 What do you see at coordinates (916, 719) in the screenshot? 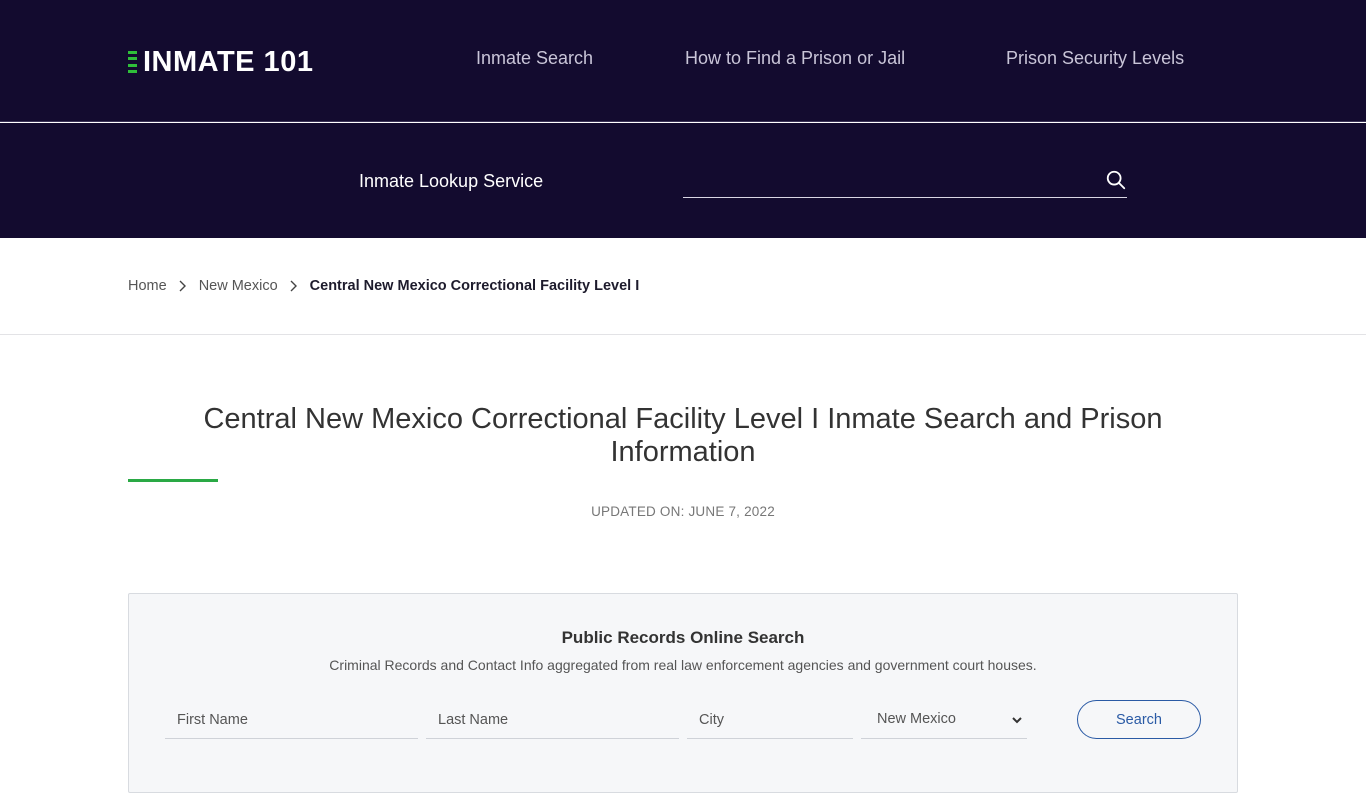
I see `state-select-value: New Mexico` at bounding box center [916, 719].